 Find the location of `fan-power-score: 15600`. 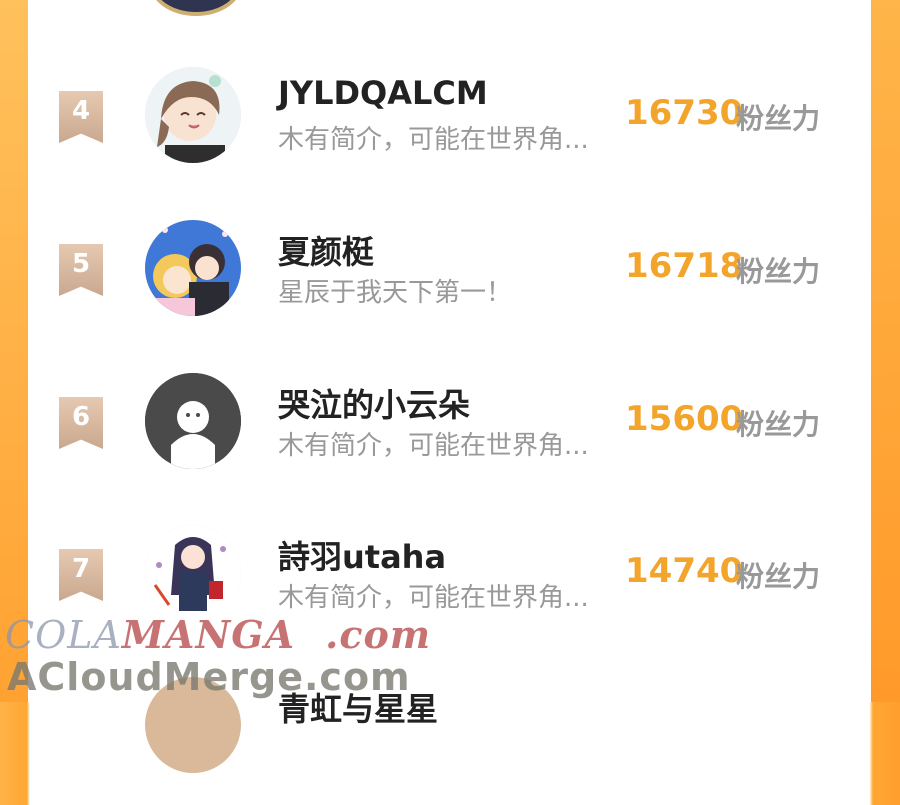

fan-power-score: 15600 is located at coordinates (684, 419).